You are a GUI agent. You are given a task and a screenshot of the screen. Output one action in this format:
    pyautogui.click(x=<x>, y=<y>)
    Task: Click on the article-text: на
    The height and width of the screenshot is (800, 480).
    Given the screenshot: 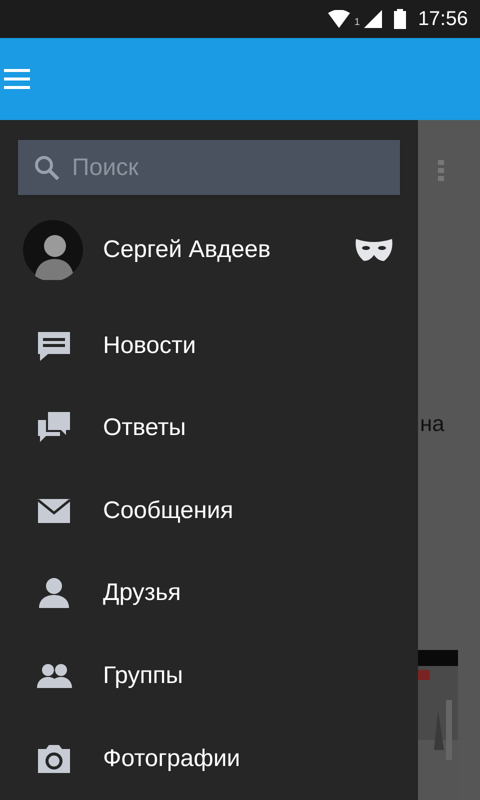 What is the action you would take?
    pyautogui.click(x=433, y=424)
    